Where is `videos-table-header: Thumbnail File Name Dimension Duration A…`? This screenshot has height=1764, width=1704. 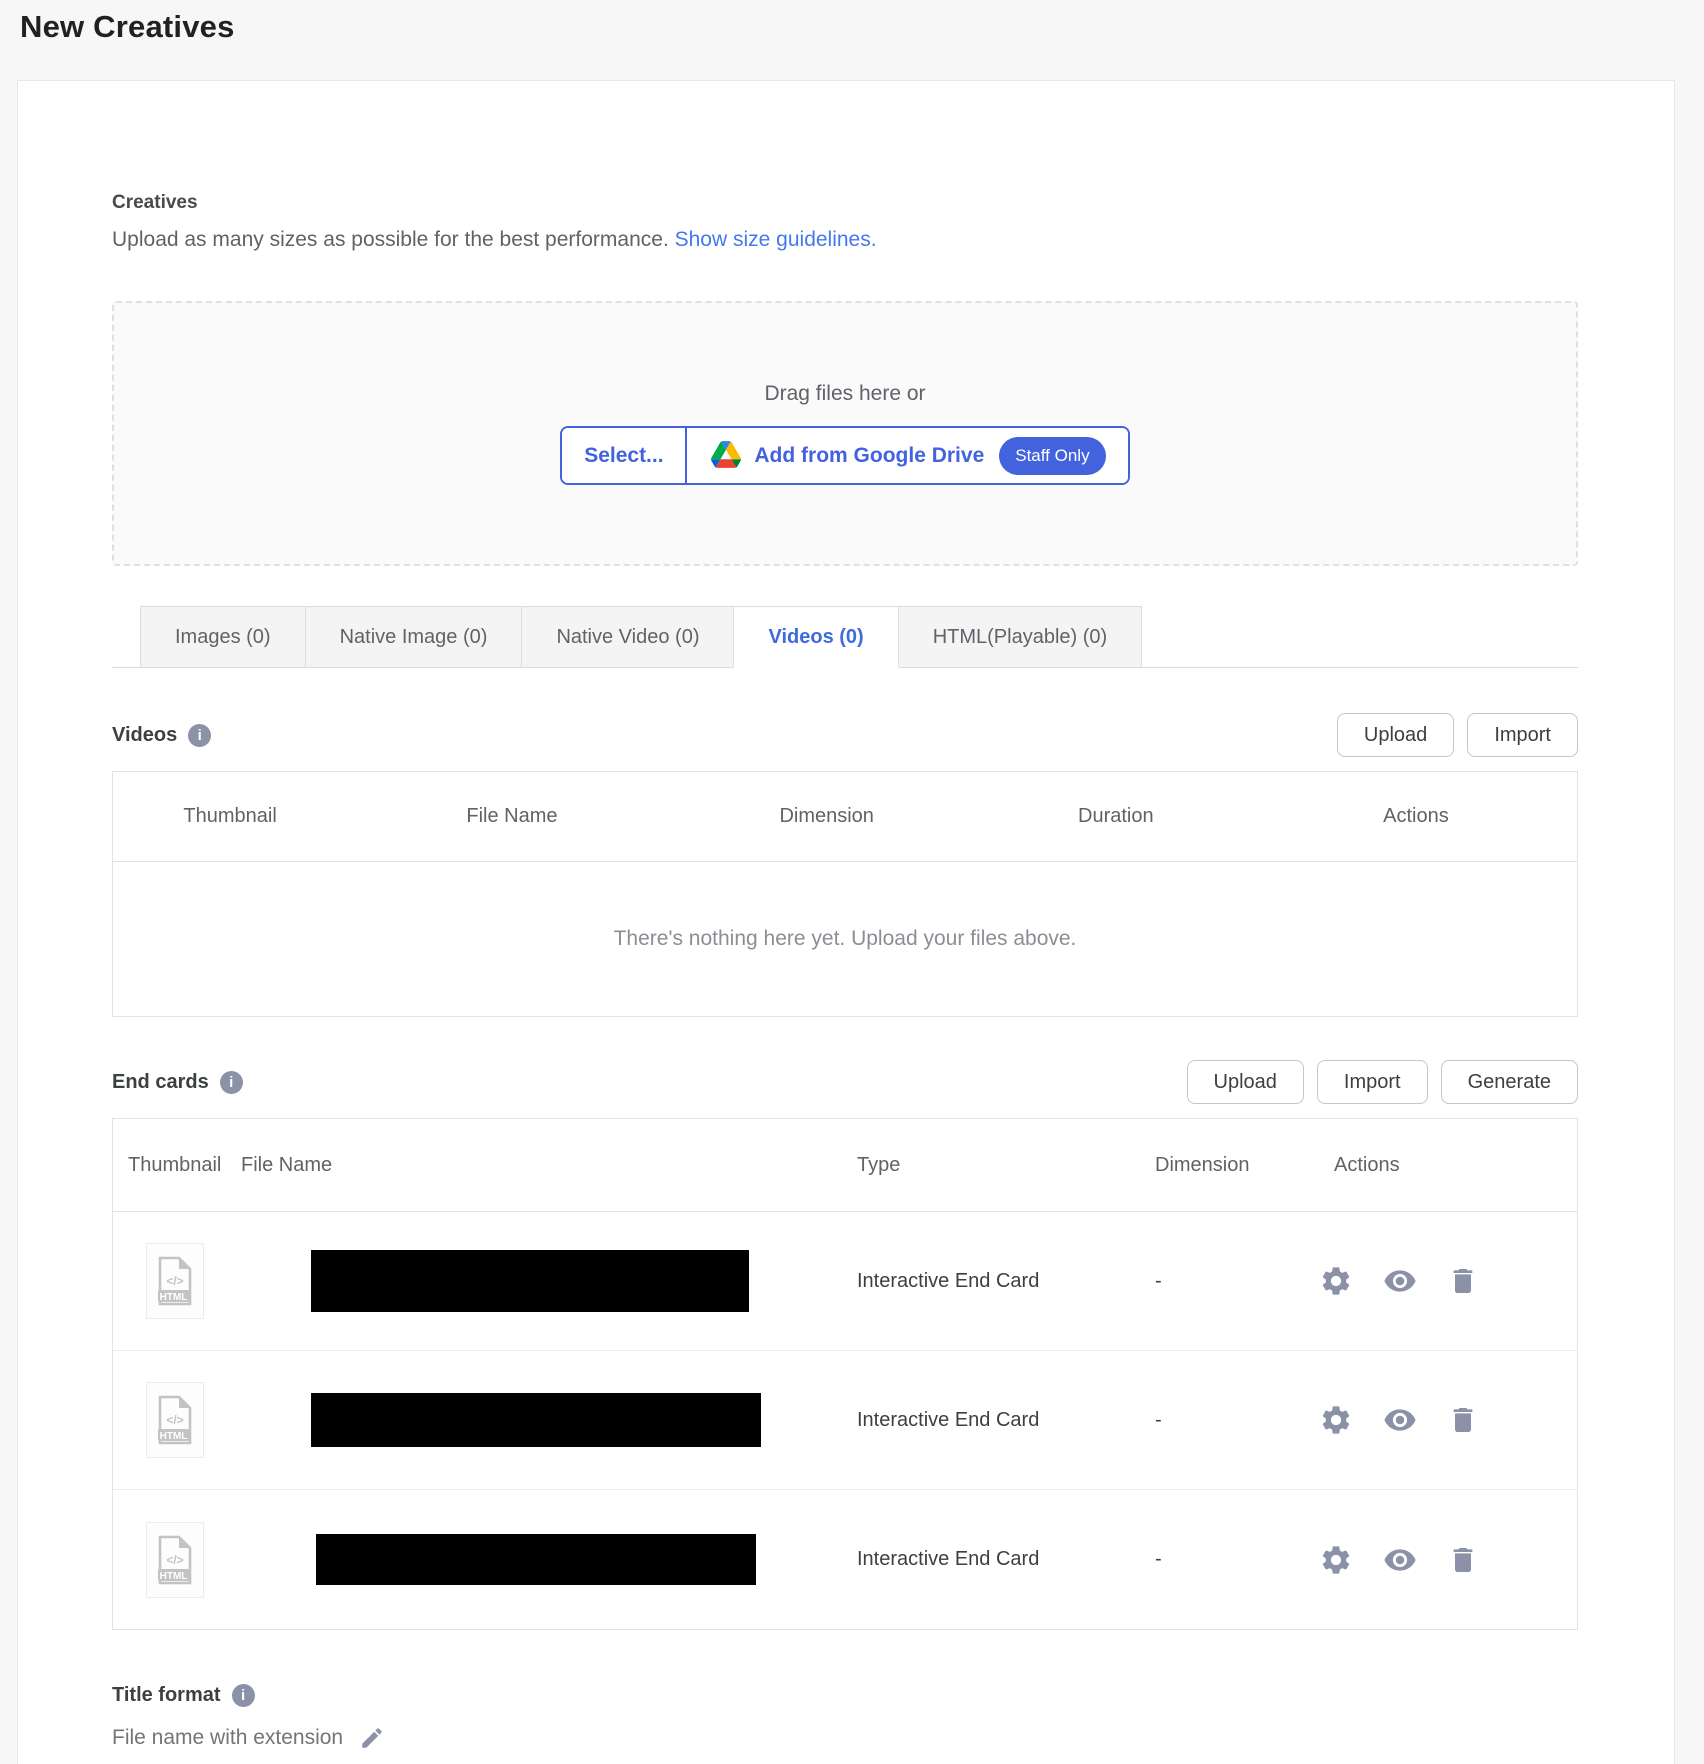 videos-table-header: Thumbnail File Name Dimension Duration A… is located at coordinates (845, 817).